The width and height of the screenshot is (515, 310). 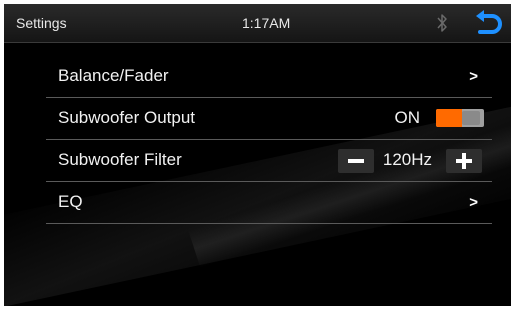 What do you see at coordinates (471, 118) in the screenshot?
I see `toggle-knob` at bounding box center [471, 118].